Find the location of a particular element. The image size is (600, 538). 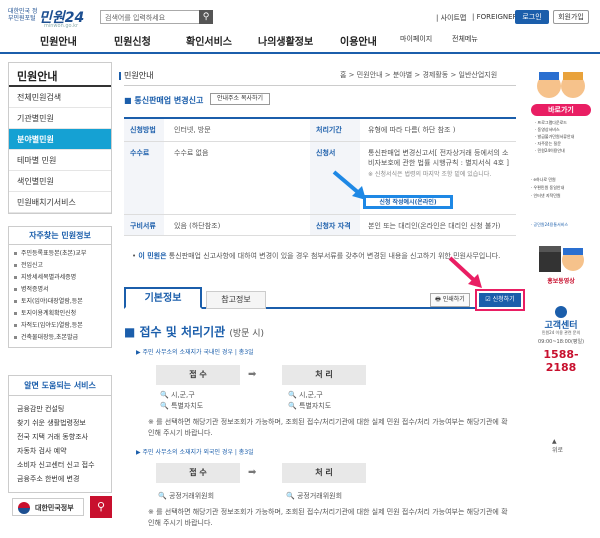

login-button: 로그인 is located at coordinates (532, 17).